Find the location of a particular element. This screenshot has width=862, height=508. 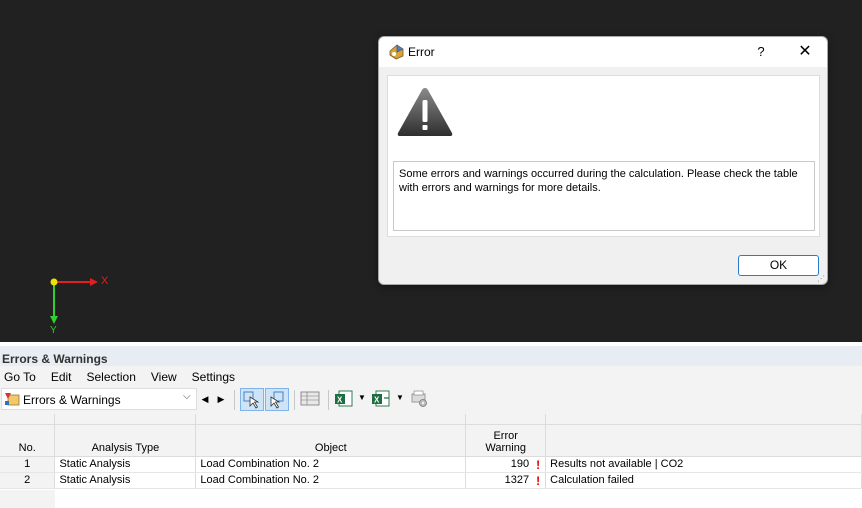

column-header-error-warning: Error Warning is located at coordinates (506, 440).